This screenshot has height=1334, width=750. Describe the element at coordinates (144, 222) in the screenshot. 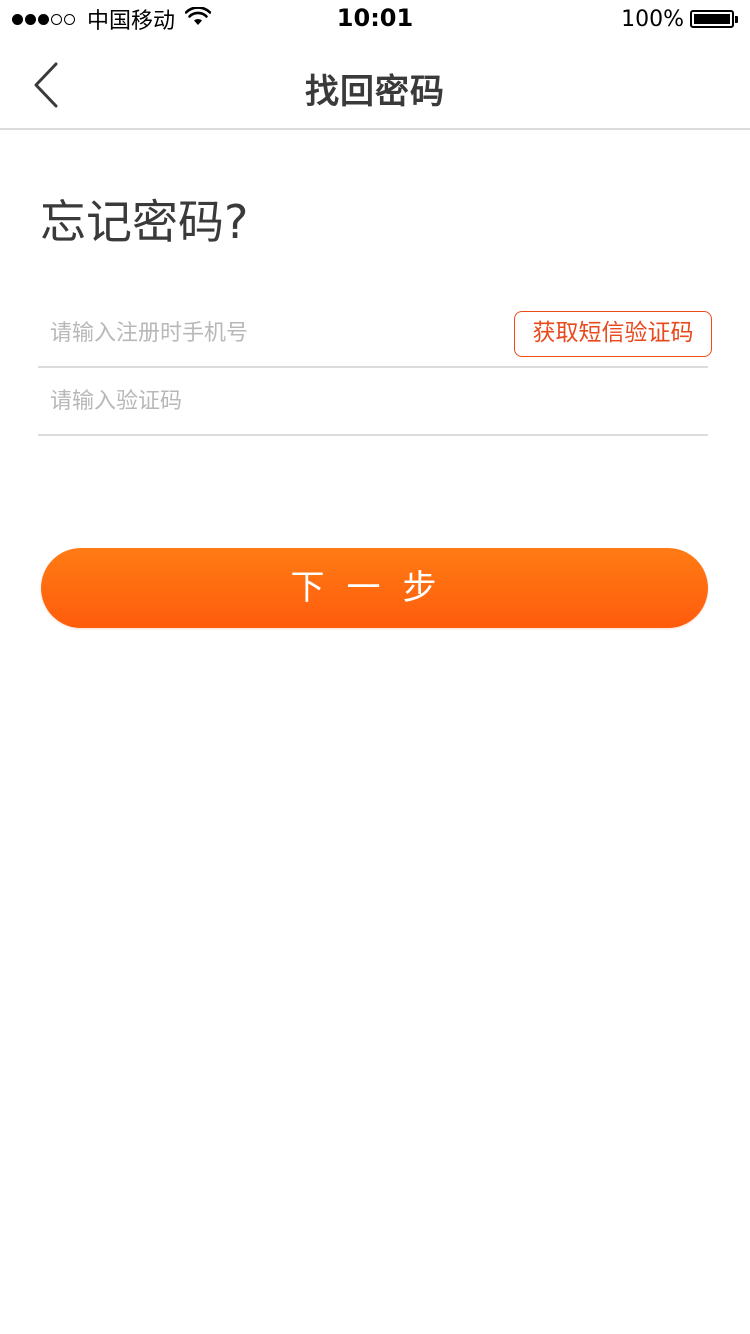

I see `forgot-password-heading: 忘记密码?` at that location.